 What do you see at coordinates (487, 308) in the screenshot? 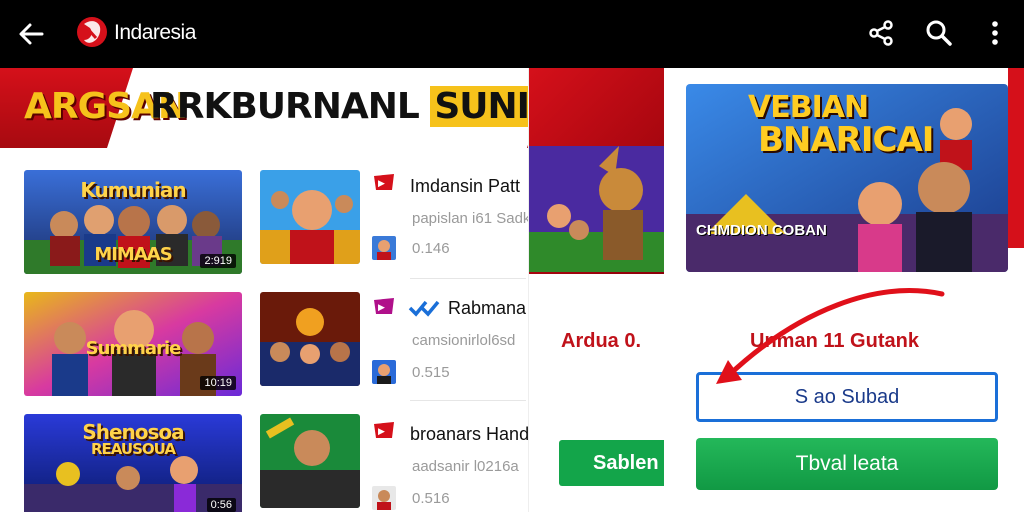
I see `video-title: Rabmana` at bounding box center [487, 308].